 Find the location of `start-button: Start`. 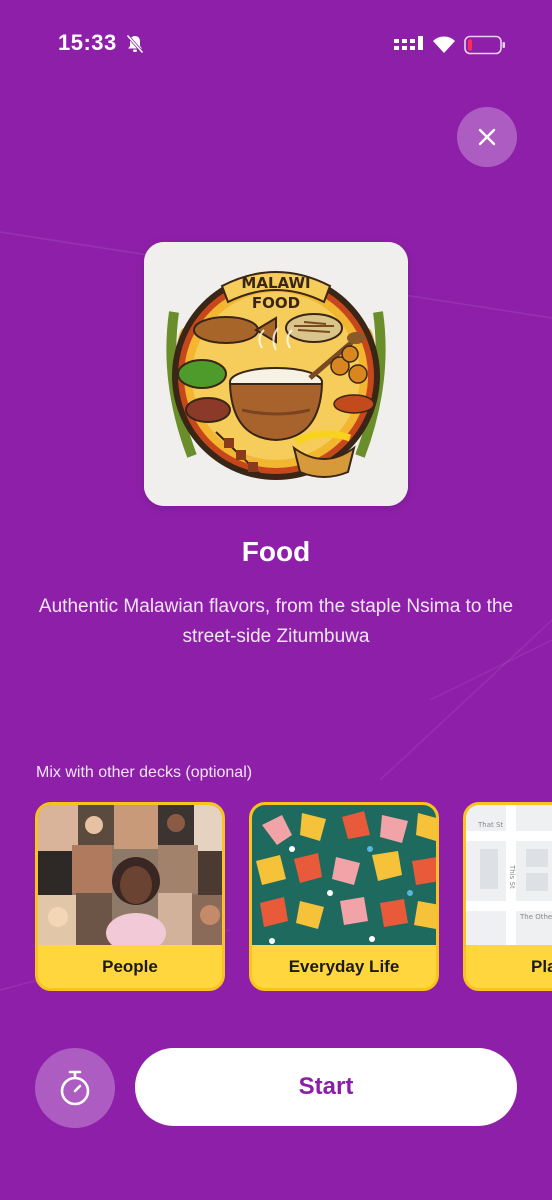

start-button: Start is located at coordinates (326, 1087).